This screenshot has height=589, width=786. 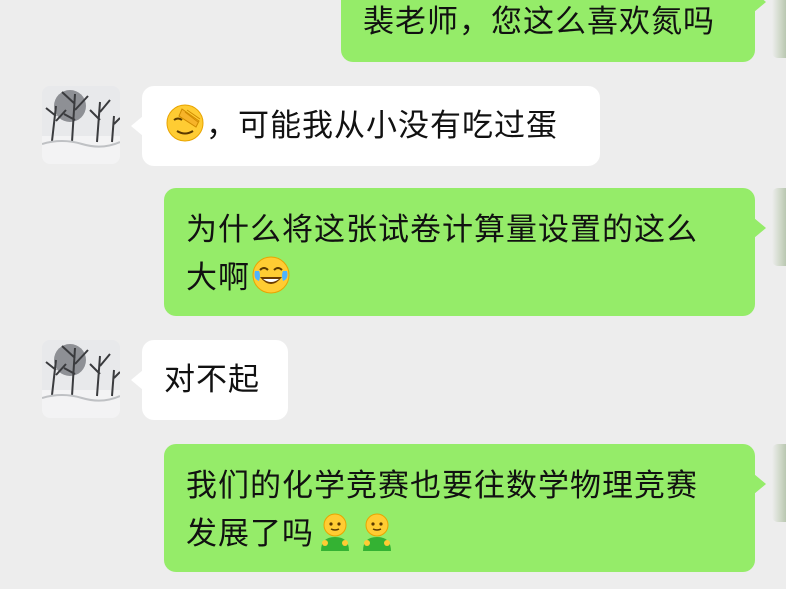 I want to click on message-text-line-2-row: 大啊, so click(x=470, y=278).